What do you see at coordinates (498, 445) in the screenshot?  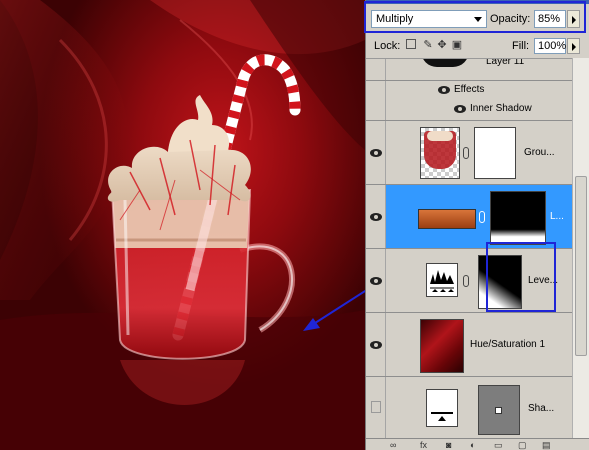 I see `new-group-icon: ▭` at bounding box center [498, 445].